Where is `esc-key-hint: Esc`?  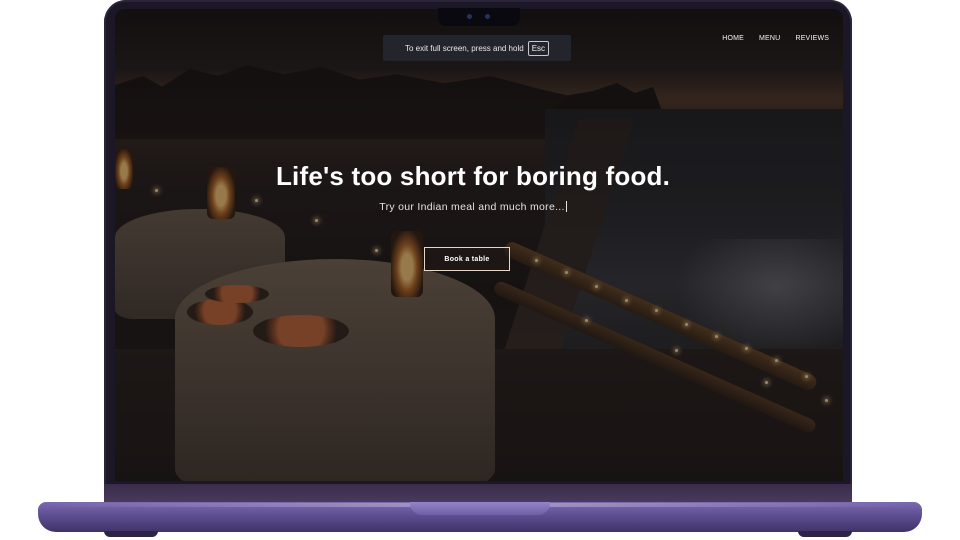 esc-key-hint: Esc is located at coordinates (538, 48).